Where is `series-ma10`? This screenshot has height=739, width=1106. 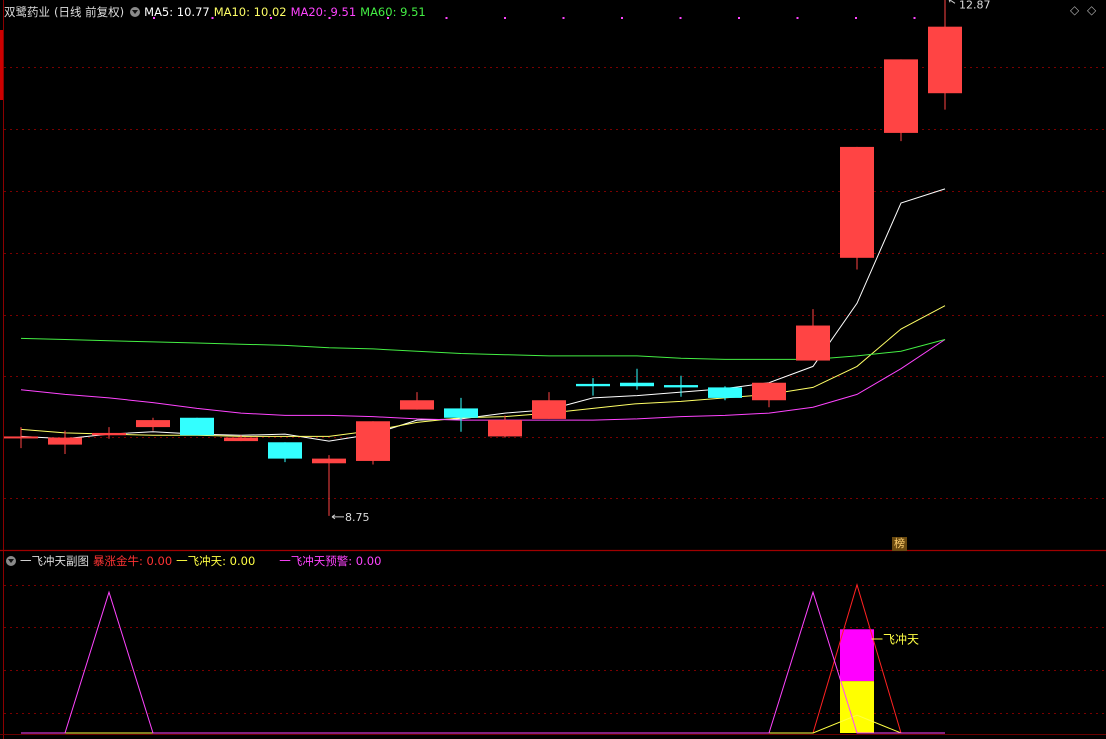
series-ma10 is located at coordinates (483, 371).